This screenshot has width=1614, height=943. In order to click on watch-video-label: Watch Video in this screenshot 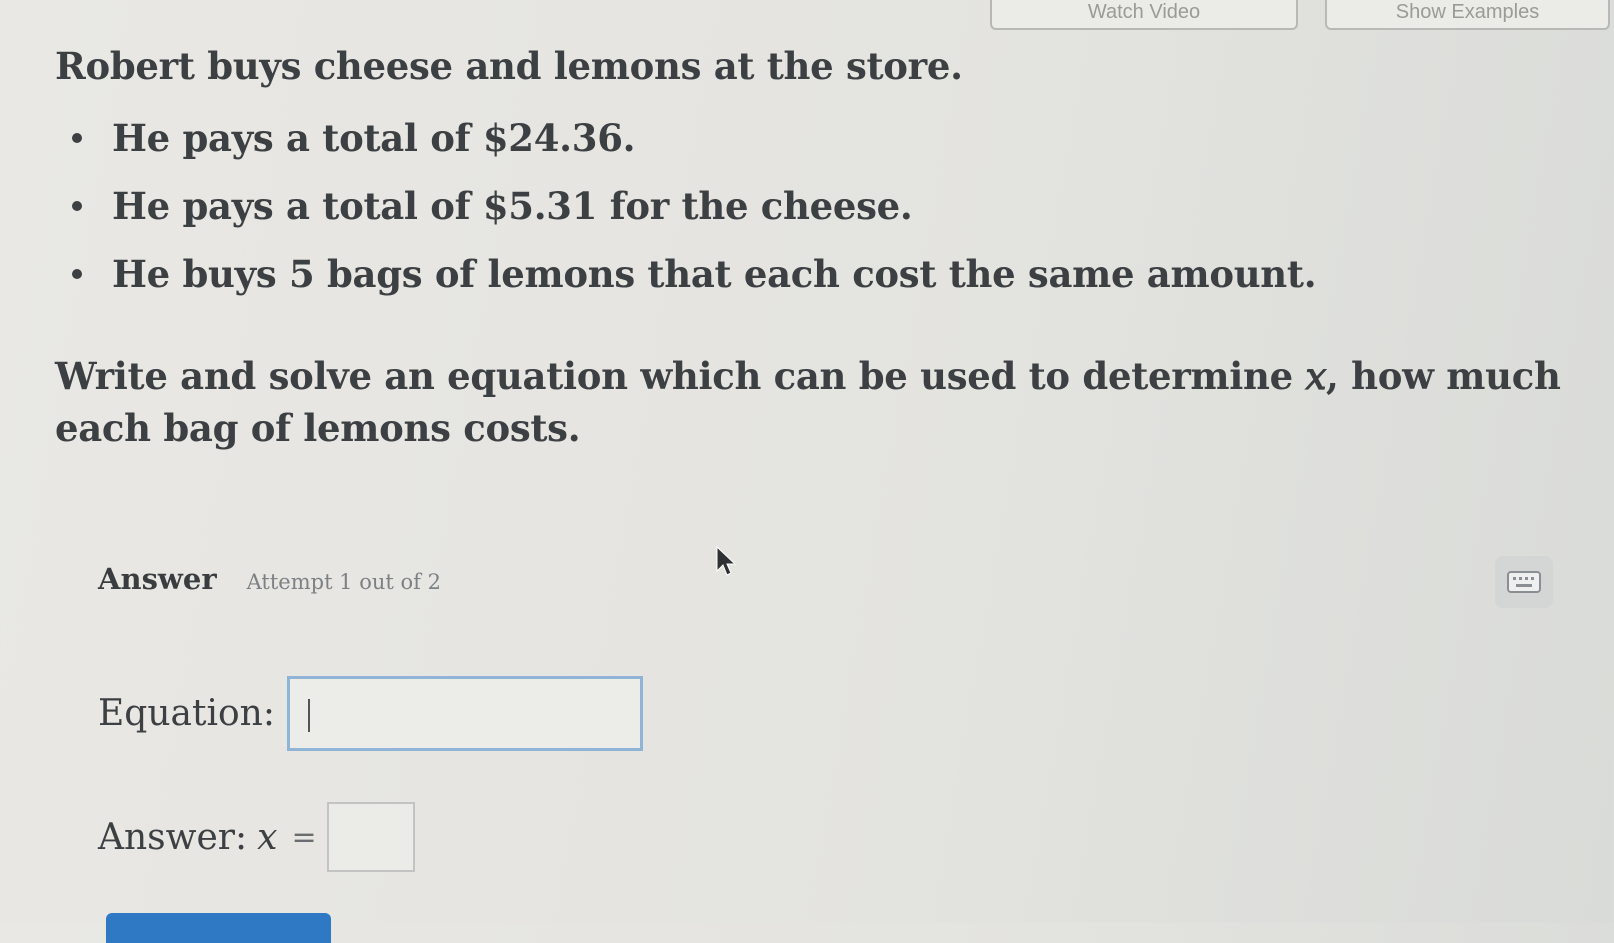, I will do `click(1144, 12)`.